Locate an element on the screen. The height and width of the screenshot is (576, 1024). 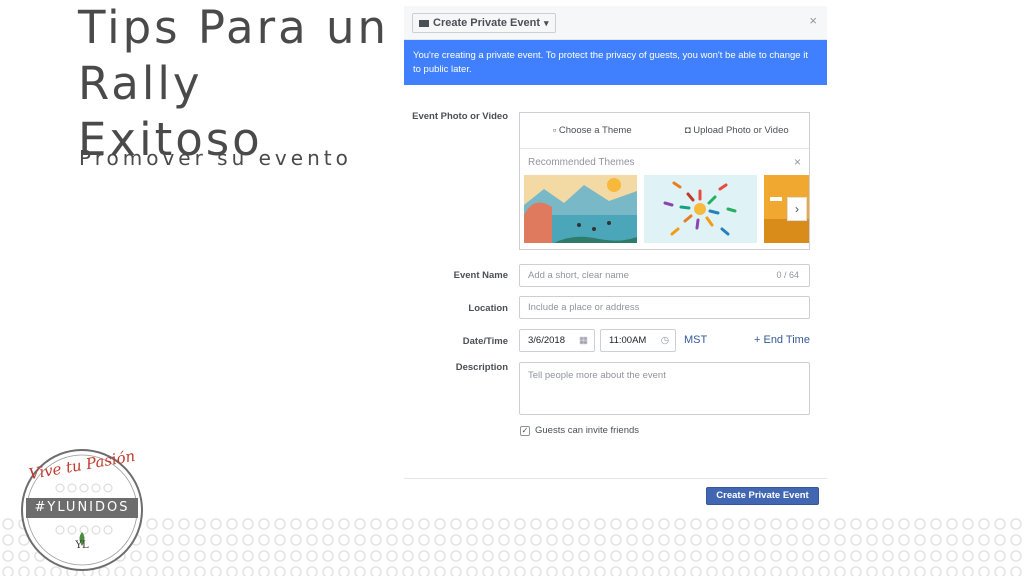
guests-invite-label: Guests can invite friends is located at coordinates (587, 430).